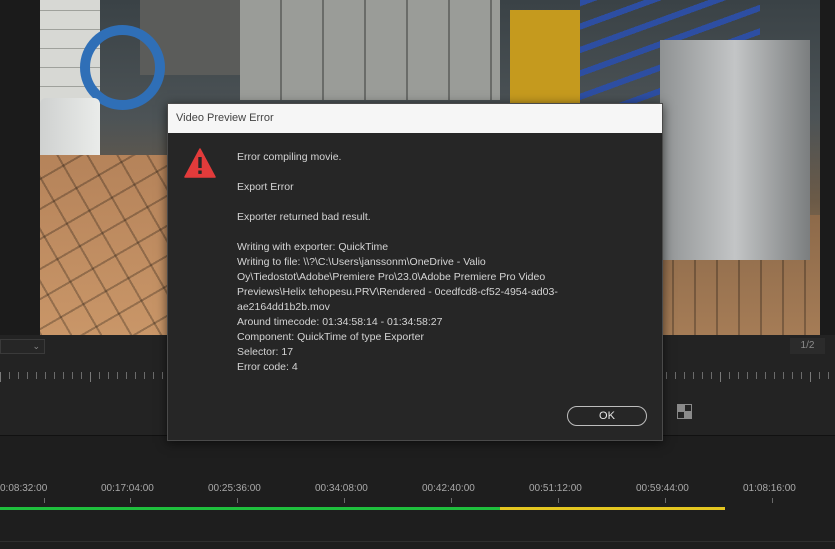  I want to click on video-scene-steel-panel, so click(735, 150).